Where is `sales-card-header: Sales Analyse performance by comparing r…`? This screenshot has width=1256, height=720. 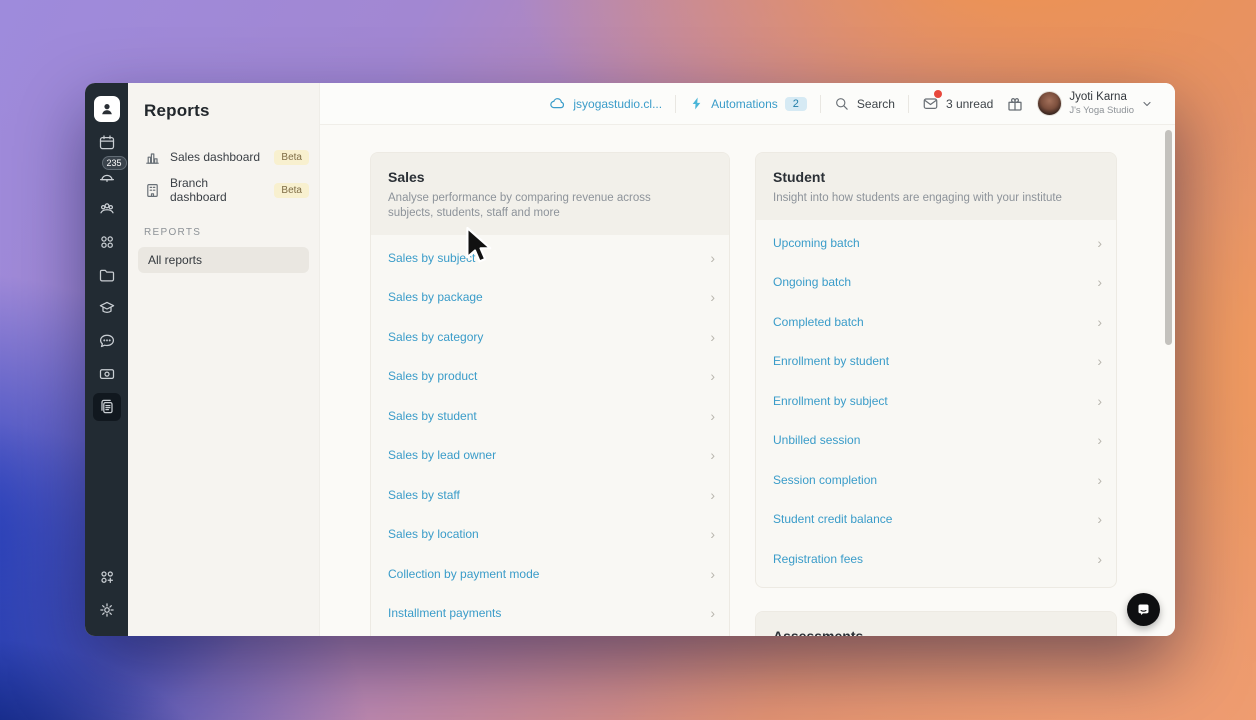
sales-card-header: Sales Analyse performance by comparing r… is located at coordinates (550, 194).